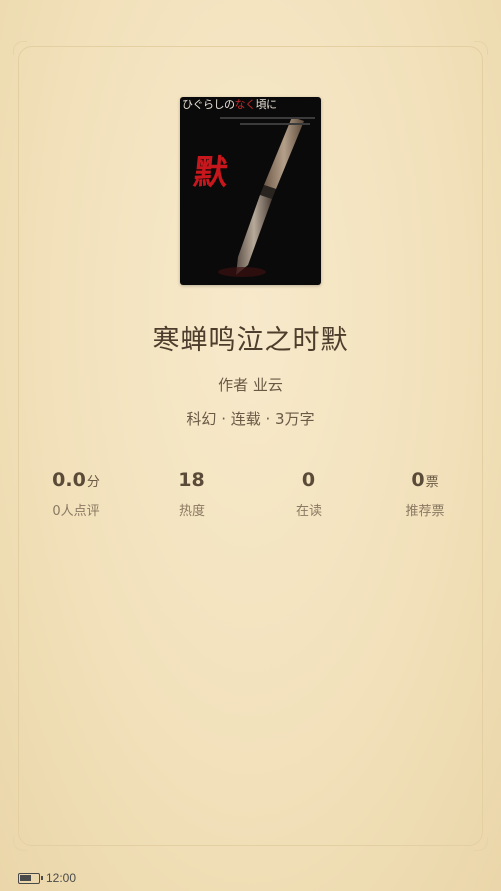  Describe the element at coordinates (61, 878) in the screenshot. I see `status-time: 12:00` at that location.